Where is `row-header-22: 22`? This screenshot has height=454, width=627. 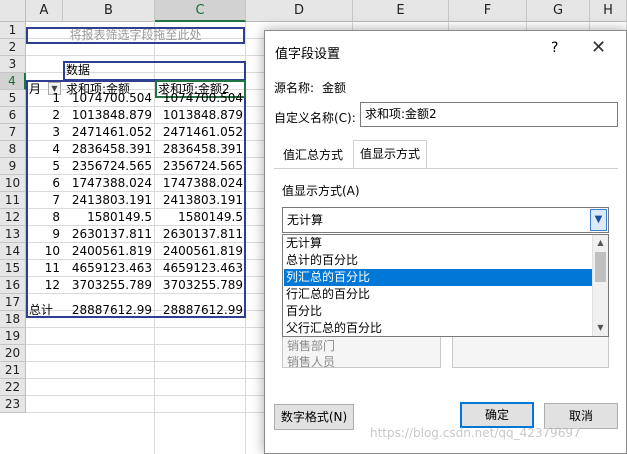
row-header-22: 22 is located at coordinates (13, 387).